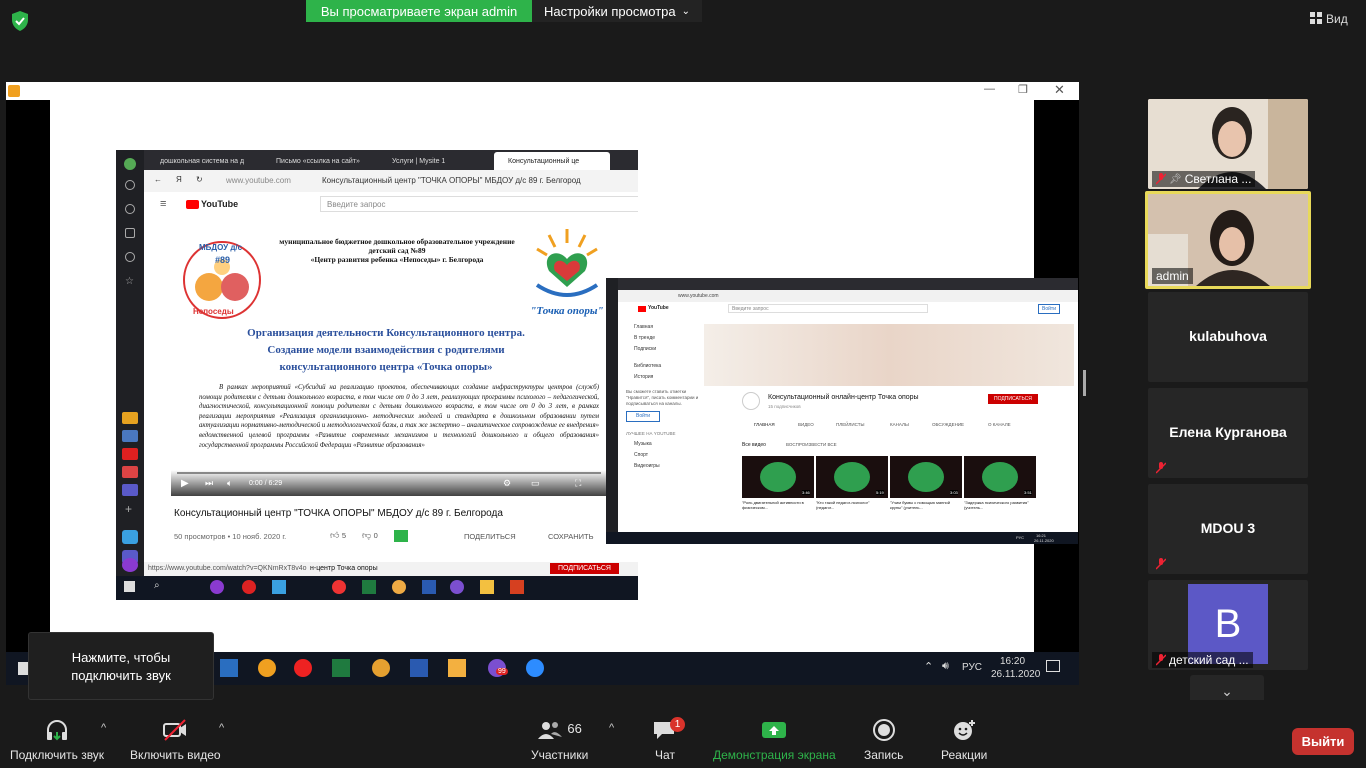 This screenshot has height=768, width=1366. What do you see at coordinates (1013, 661) in the screenshot?
I see `tray-time: 16:20` at bounding box center [1013, 661].